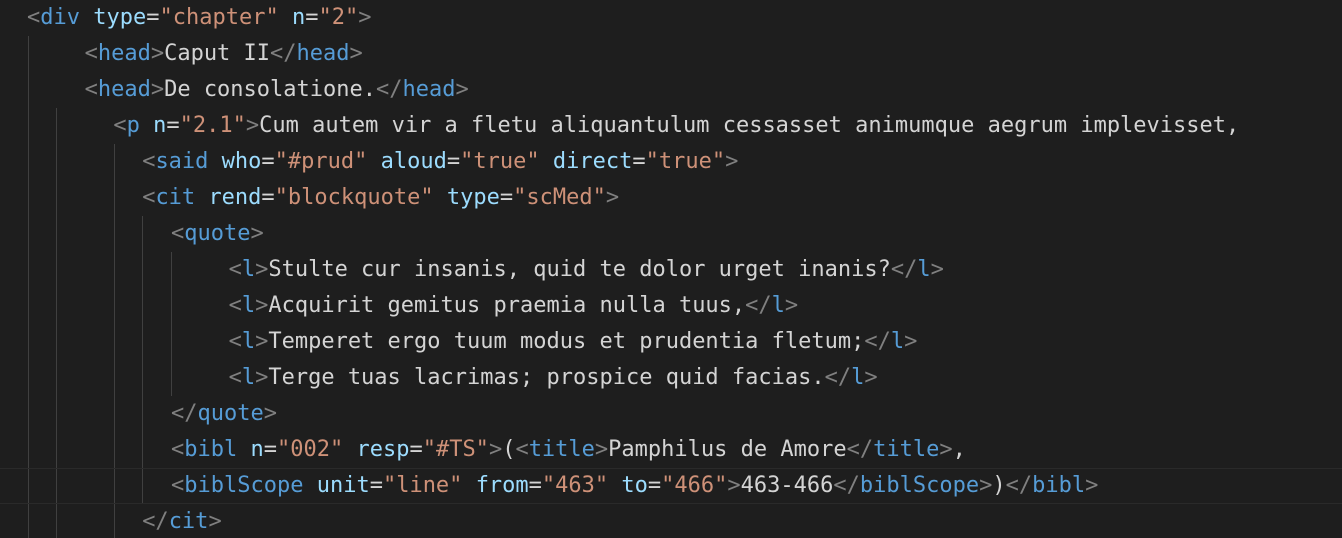 This screenshot has width=1342, height=538. Describe the element at coordinates (217, 234) in the screenshot. I see `code-content: <quote>` at that location.